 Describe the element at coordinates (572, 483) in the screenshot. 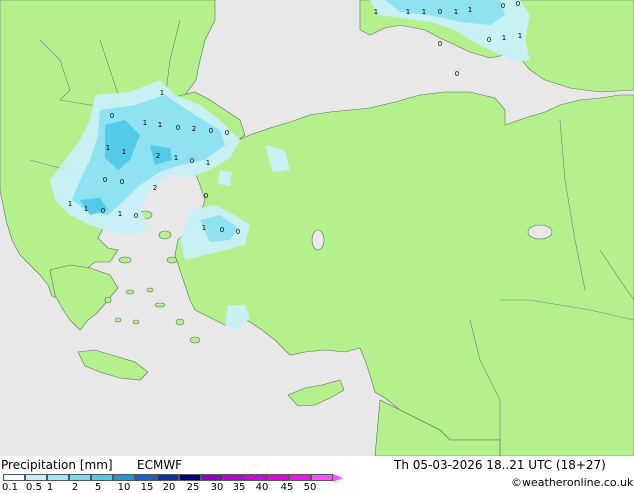

I see `copyright-credit: ©weatheronline.co.uk` at that location.